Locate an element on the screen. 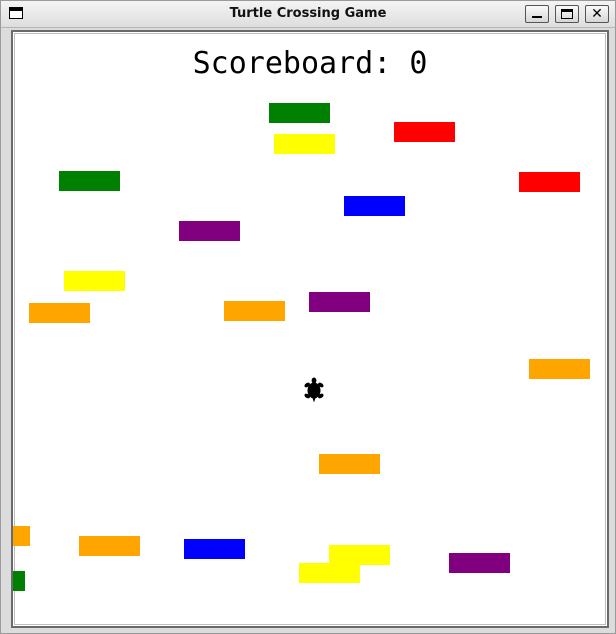 The width and height of the screenshot is (616, 634). close-icon: ✕ is located at coordinates (597, 14).